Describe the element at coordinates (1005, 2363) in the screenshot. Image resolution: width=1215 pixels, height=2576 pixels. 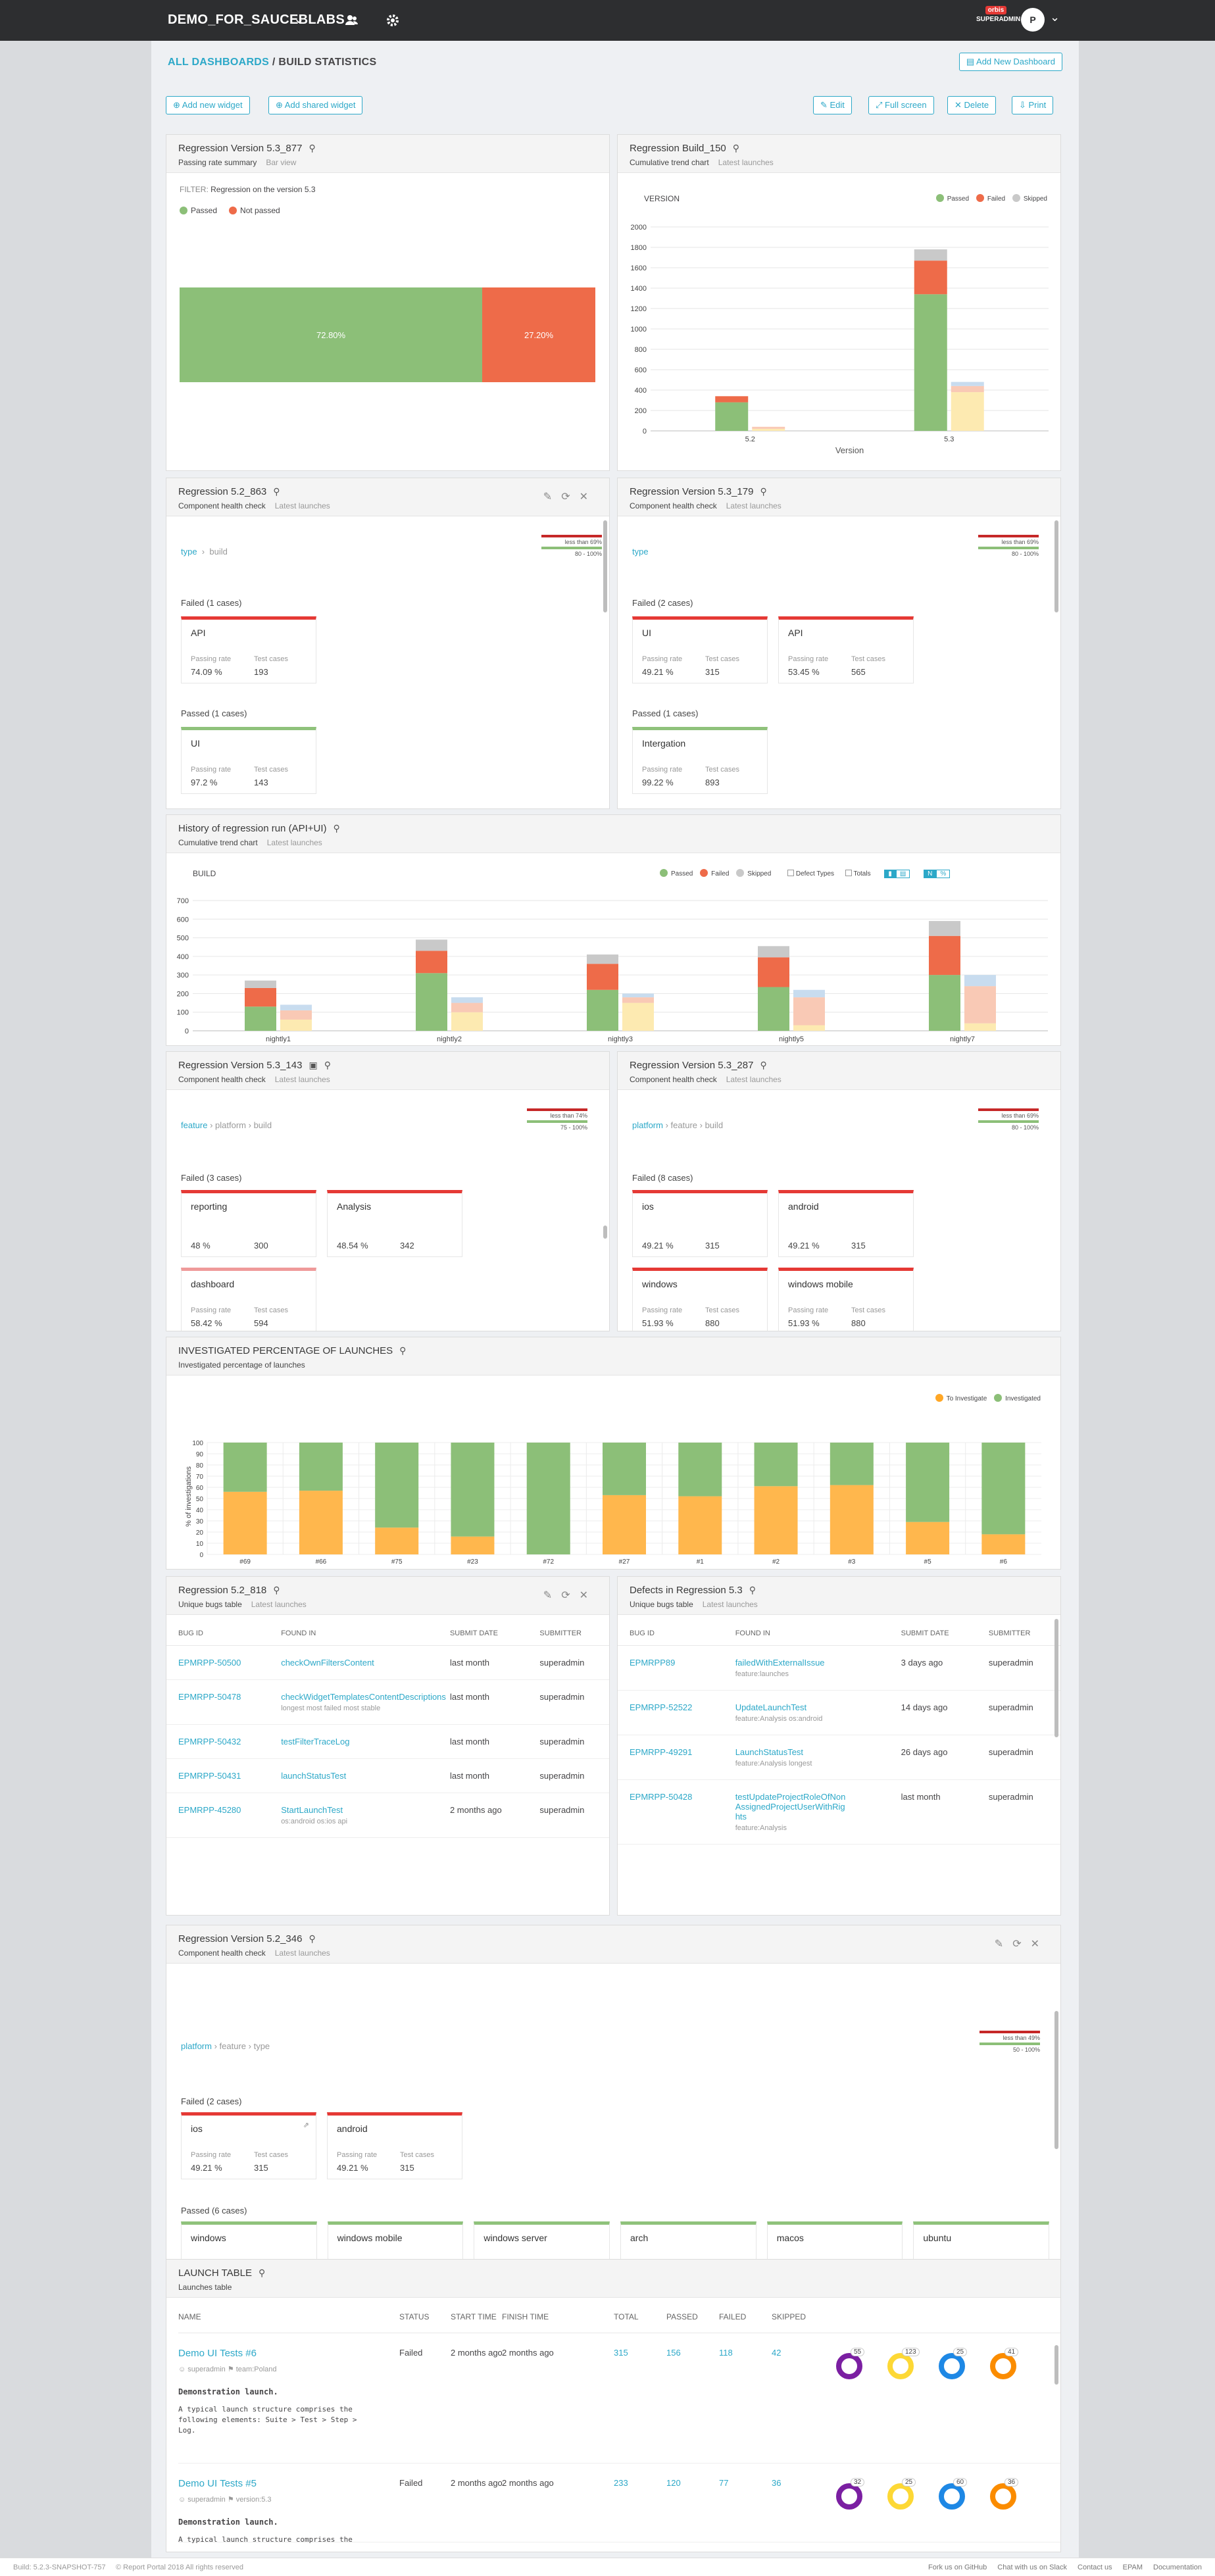
I see `defect-donut: 41` at that location.